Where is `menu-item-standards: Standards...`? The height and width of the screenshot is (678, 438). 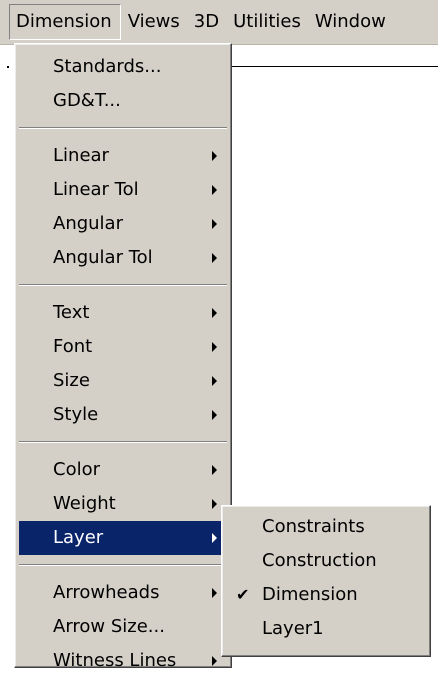 menu-item-standards: Standards... is located at coordinates (123, 67).